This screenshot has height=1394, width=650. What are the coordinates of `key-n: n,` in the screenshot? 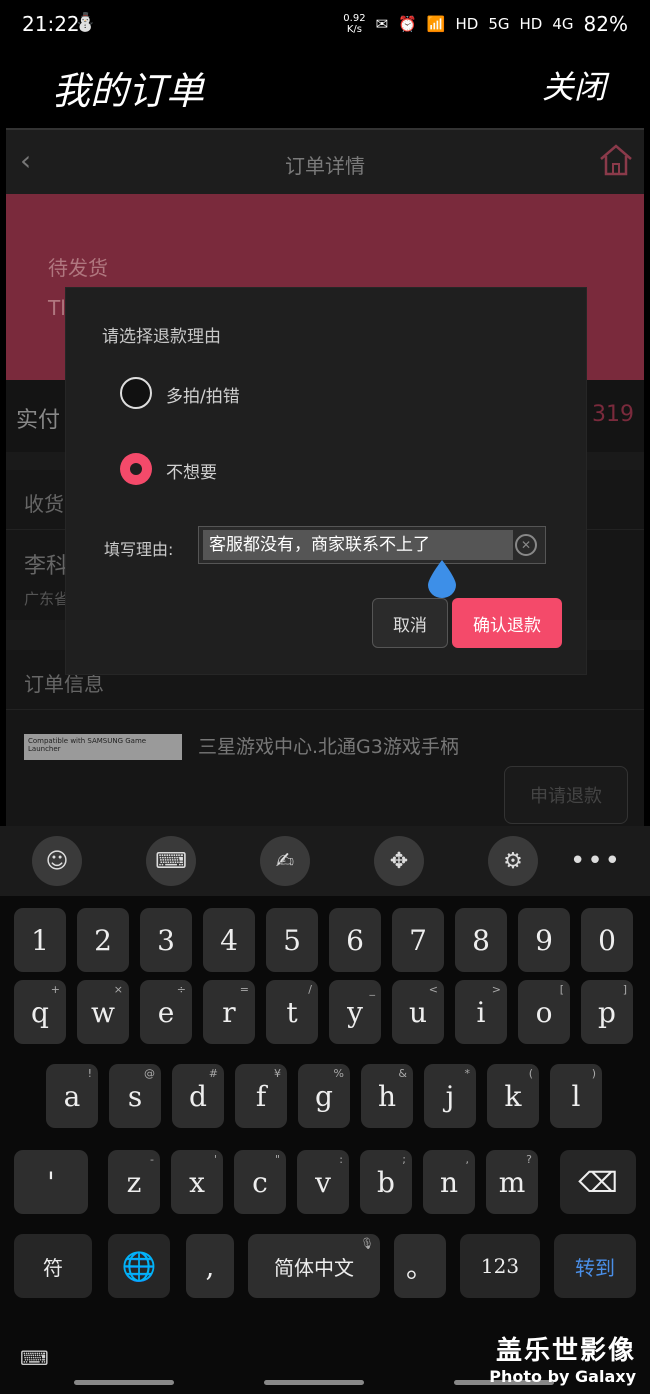 It's located at (449, 1182).